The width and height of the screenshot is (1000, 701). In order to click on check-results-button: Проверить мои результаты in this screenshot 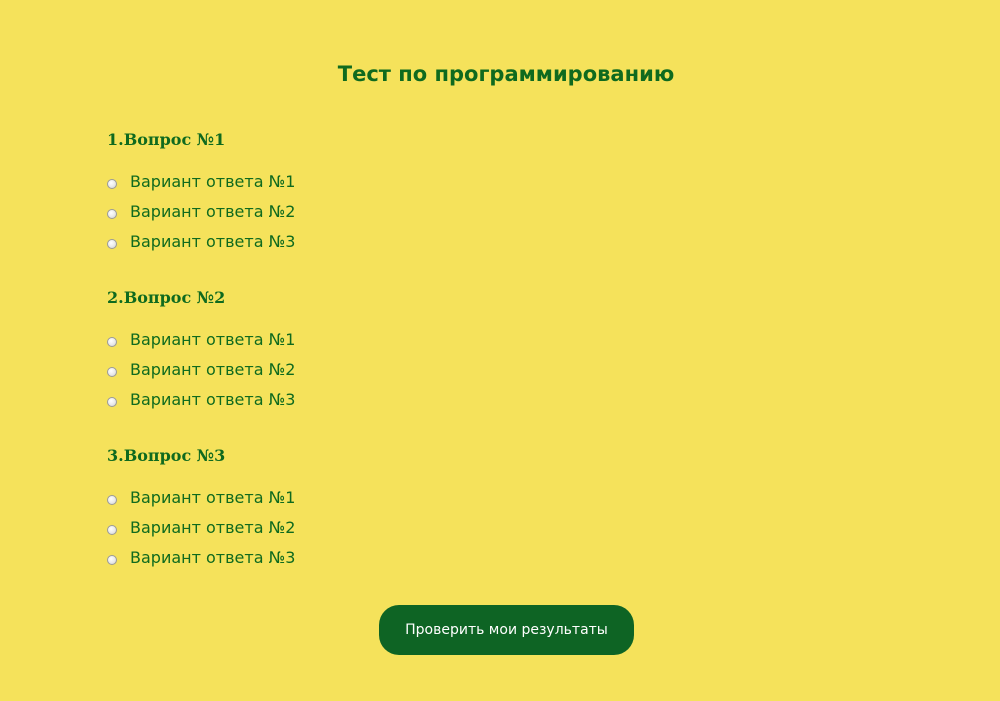, I will do `click(506, 630)`.